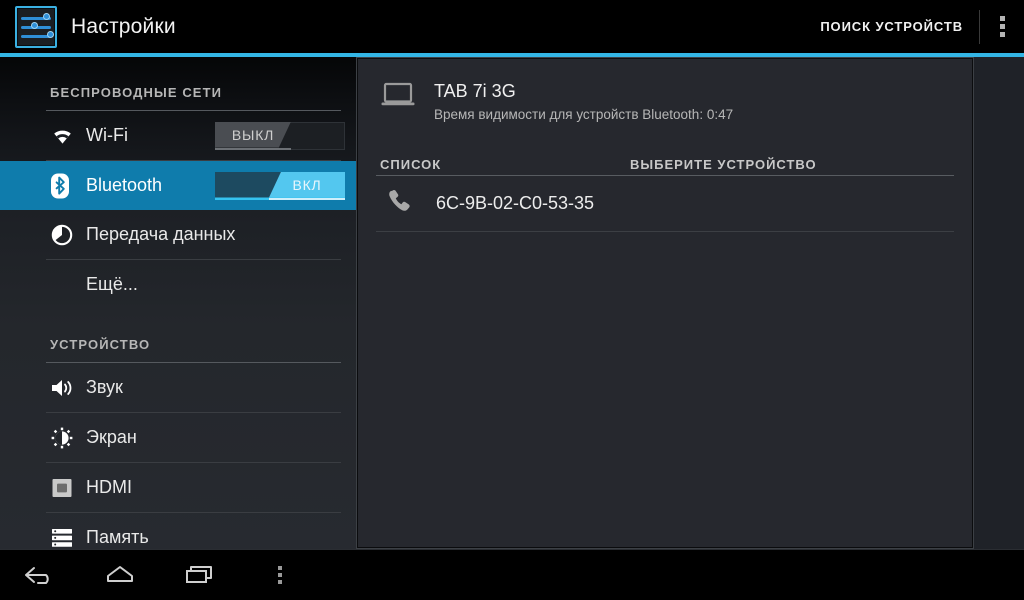 The image size is (1024, 600). Describe the element at coordinates (280, 574) in the screenshot. I see `menu-dots-icon` at that location.